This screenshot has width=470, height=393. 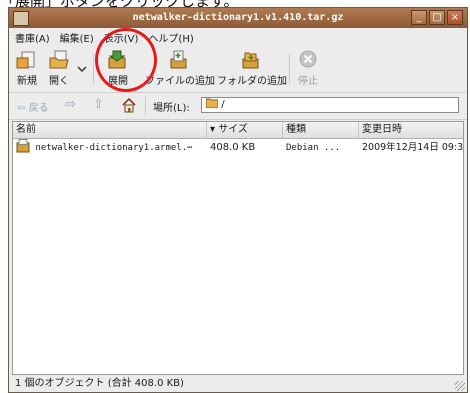 What do you see at coordinates (170, 37) in the screenshot?
I see `menu-help: ヘルプ(H)` at bounding box center [170, 37].